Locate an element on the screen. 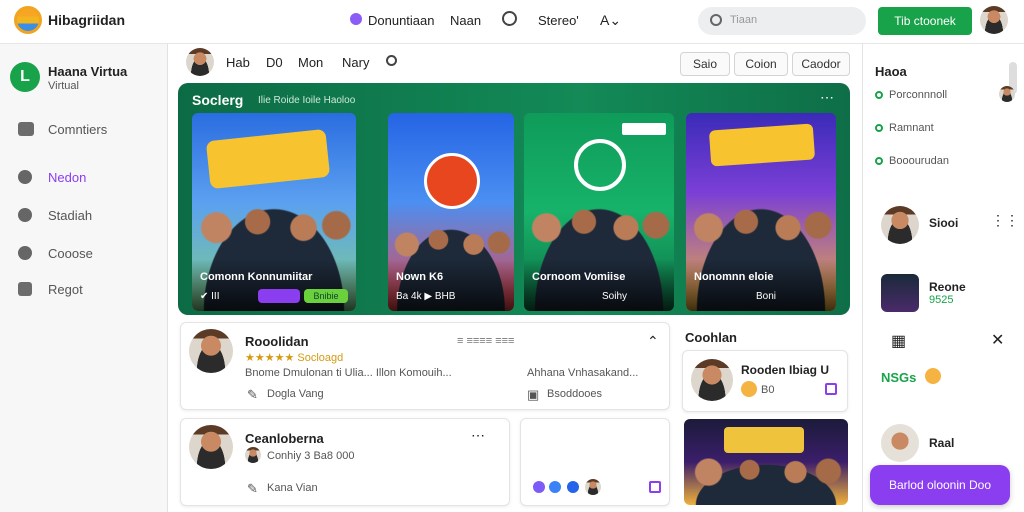 The height and width of the screenshot is (512, 1024). compass-icon is located at coordinates (25, 177).